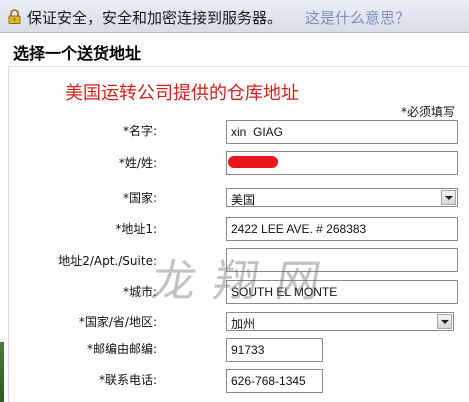  What do you see at coordinates (342, 197) in the screenshot?
I see `country-select: 美国` at bounding box center [342, 197].